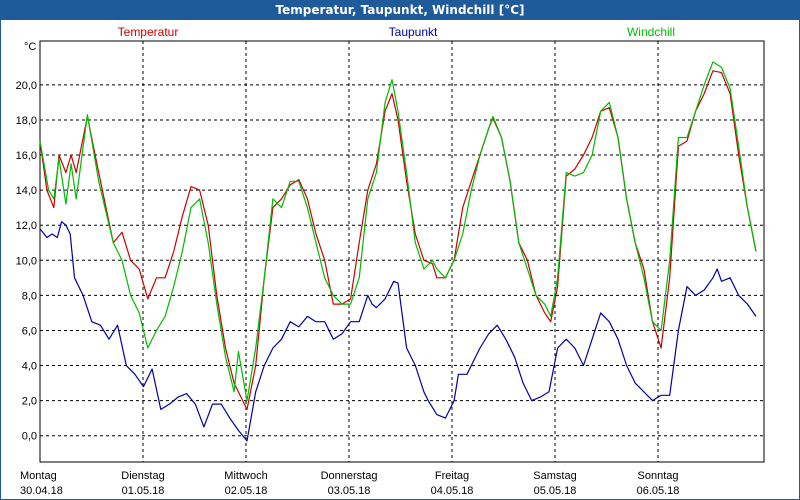 The width and height of the screenshot is (800, 500). I want to click on x-tick-weekday: Donnerstag, so click(349, 476).